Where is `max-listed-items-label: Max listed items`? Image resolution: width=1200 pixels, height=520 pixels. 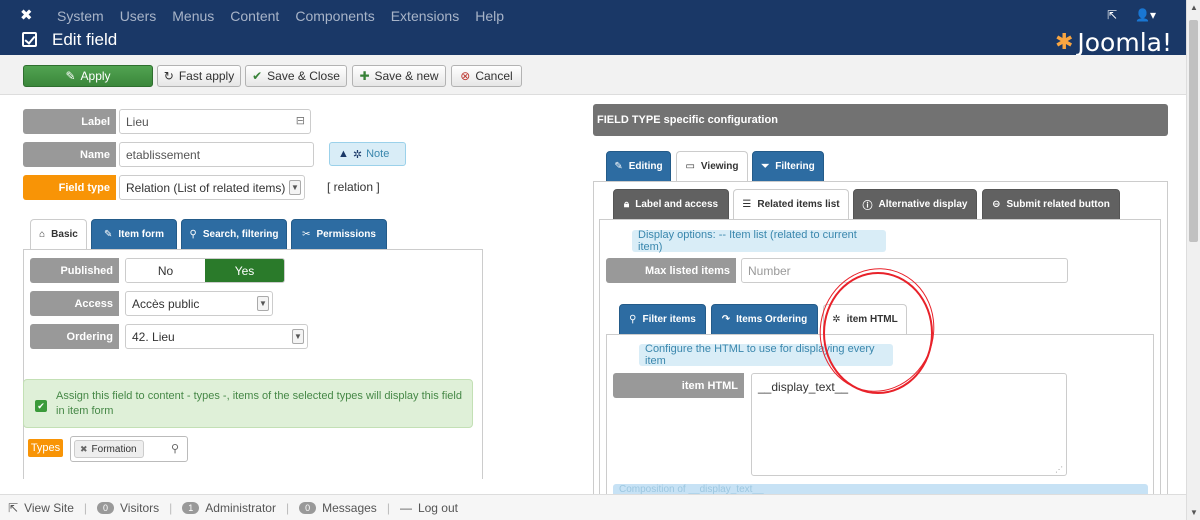
max-listed-items-label: Max listed items is located at coordinates (671, 270).